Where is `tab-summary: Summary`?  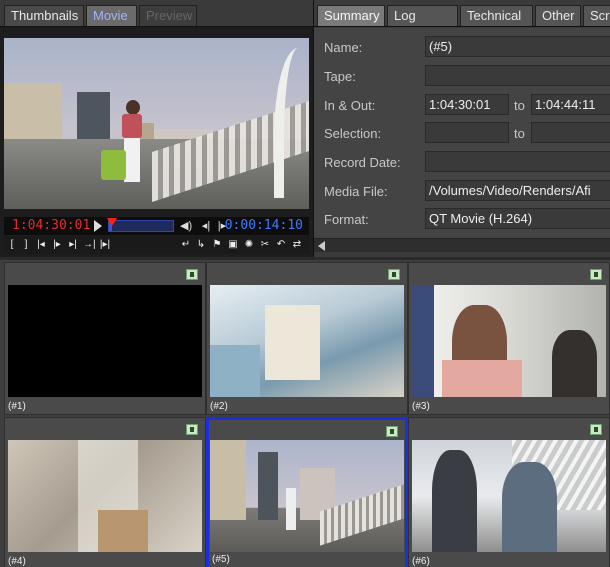 tab-summary: Summary is located at coordinates (351, 15).